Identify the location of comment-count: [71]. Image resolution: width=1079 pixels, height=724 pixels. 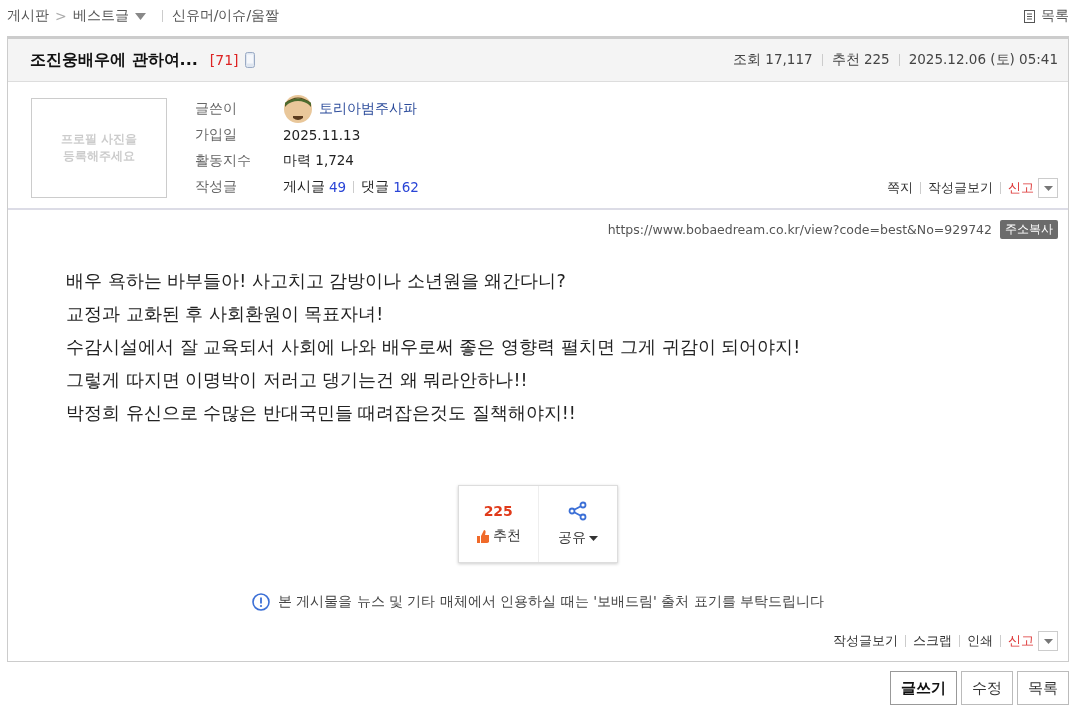
(224, 60).